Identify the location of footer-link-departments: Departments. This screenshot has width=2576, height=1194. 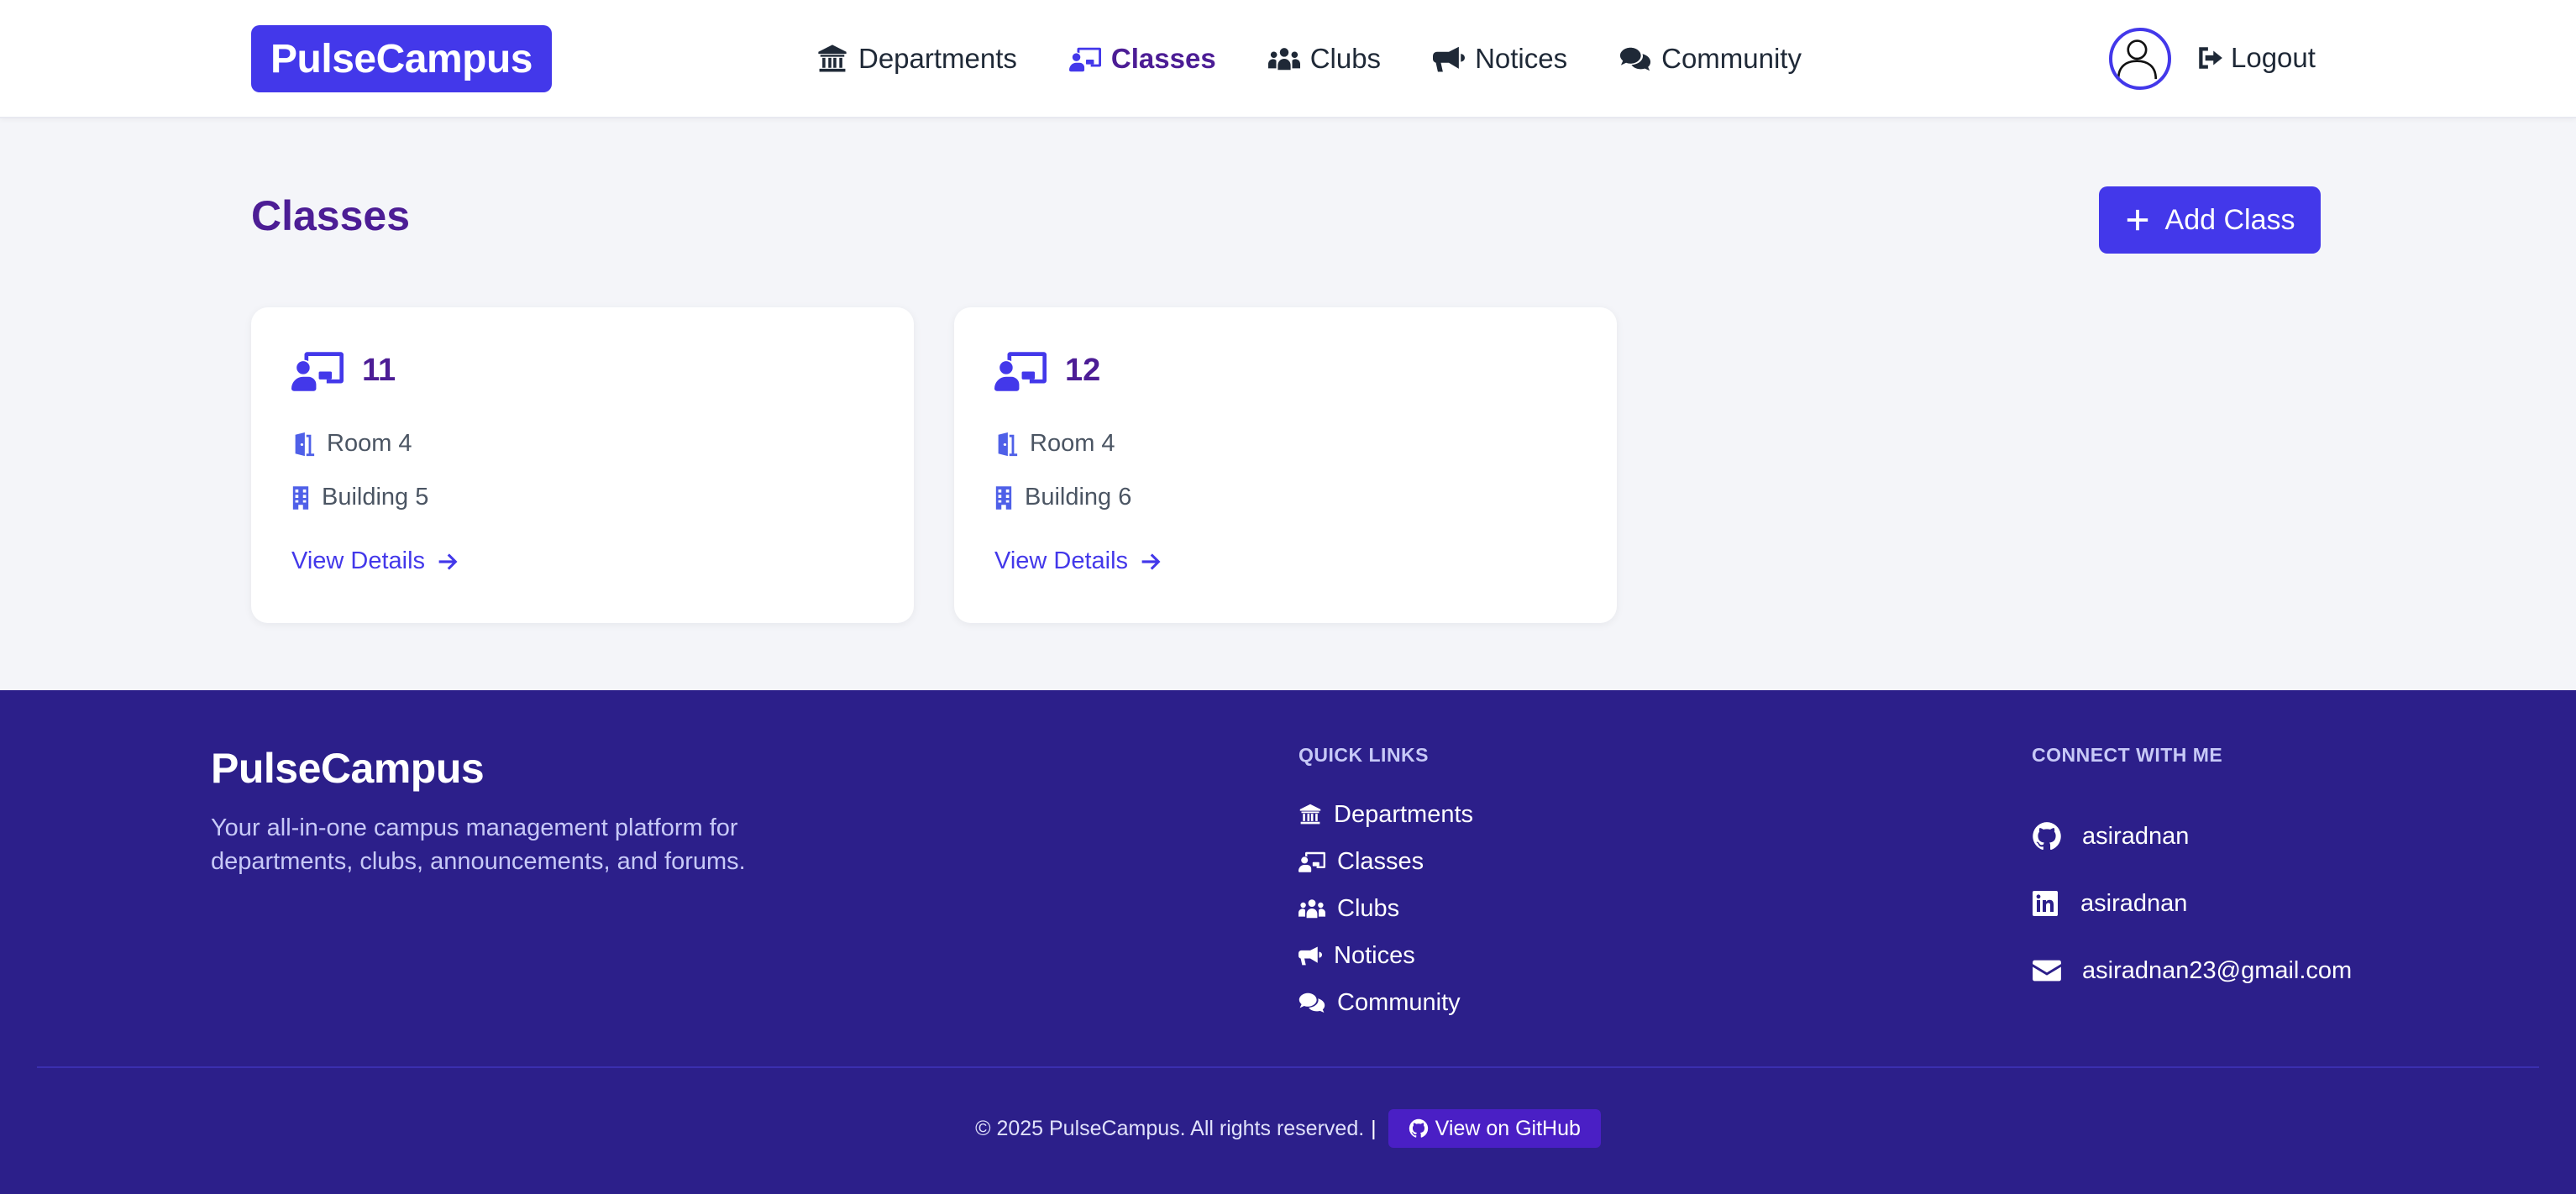
(1385, 814).